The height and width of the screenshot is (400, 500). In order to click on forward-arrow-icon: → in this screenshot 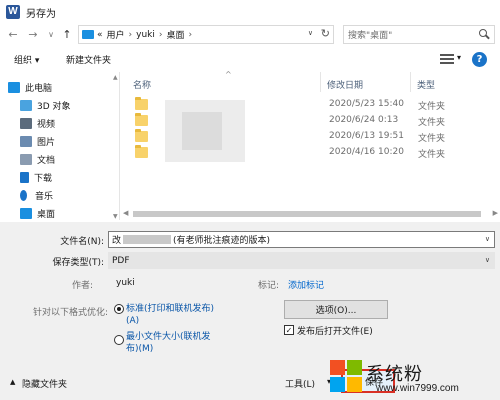, I will do `click(33, 35)`.